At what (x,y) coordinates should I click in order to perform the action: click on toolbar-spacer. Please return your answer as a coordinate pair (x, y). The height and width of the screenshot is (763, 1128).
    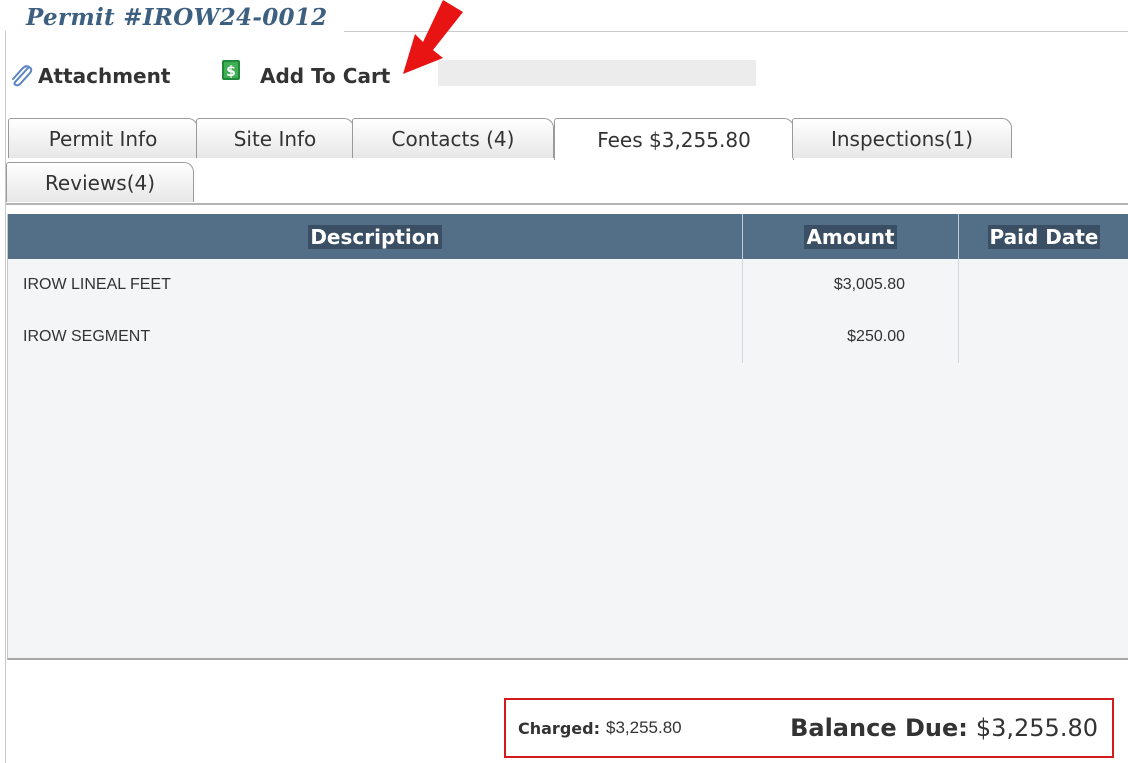
    Looking at the image, I should click on (597, 73).